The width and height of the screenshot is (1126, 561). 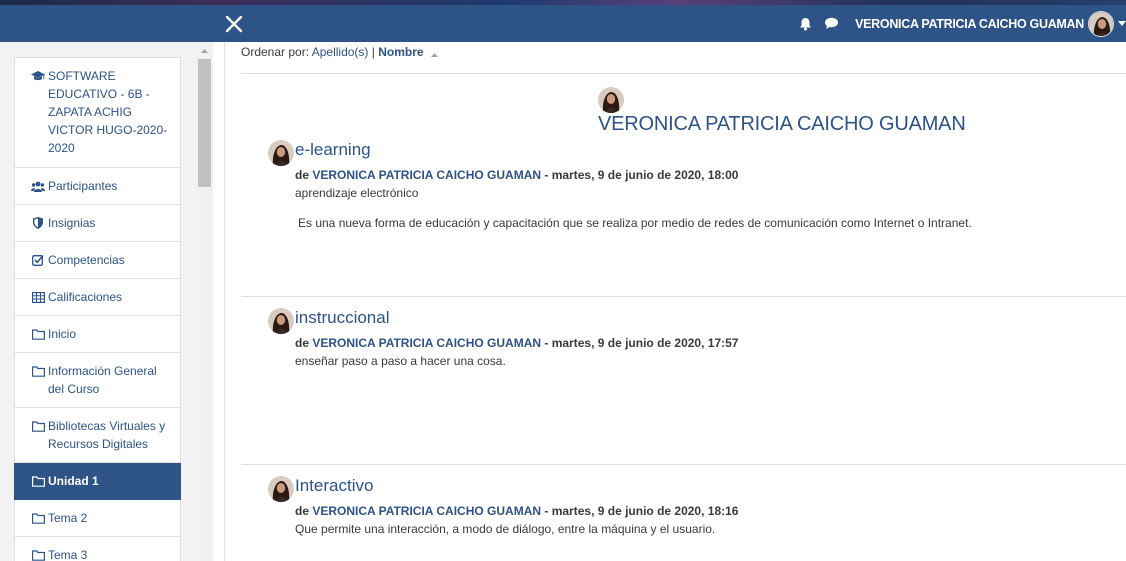 I want to click on sort-by-lastname-link: Apellido(s), so click(x=340, y=52).